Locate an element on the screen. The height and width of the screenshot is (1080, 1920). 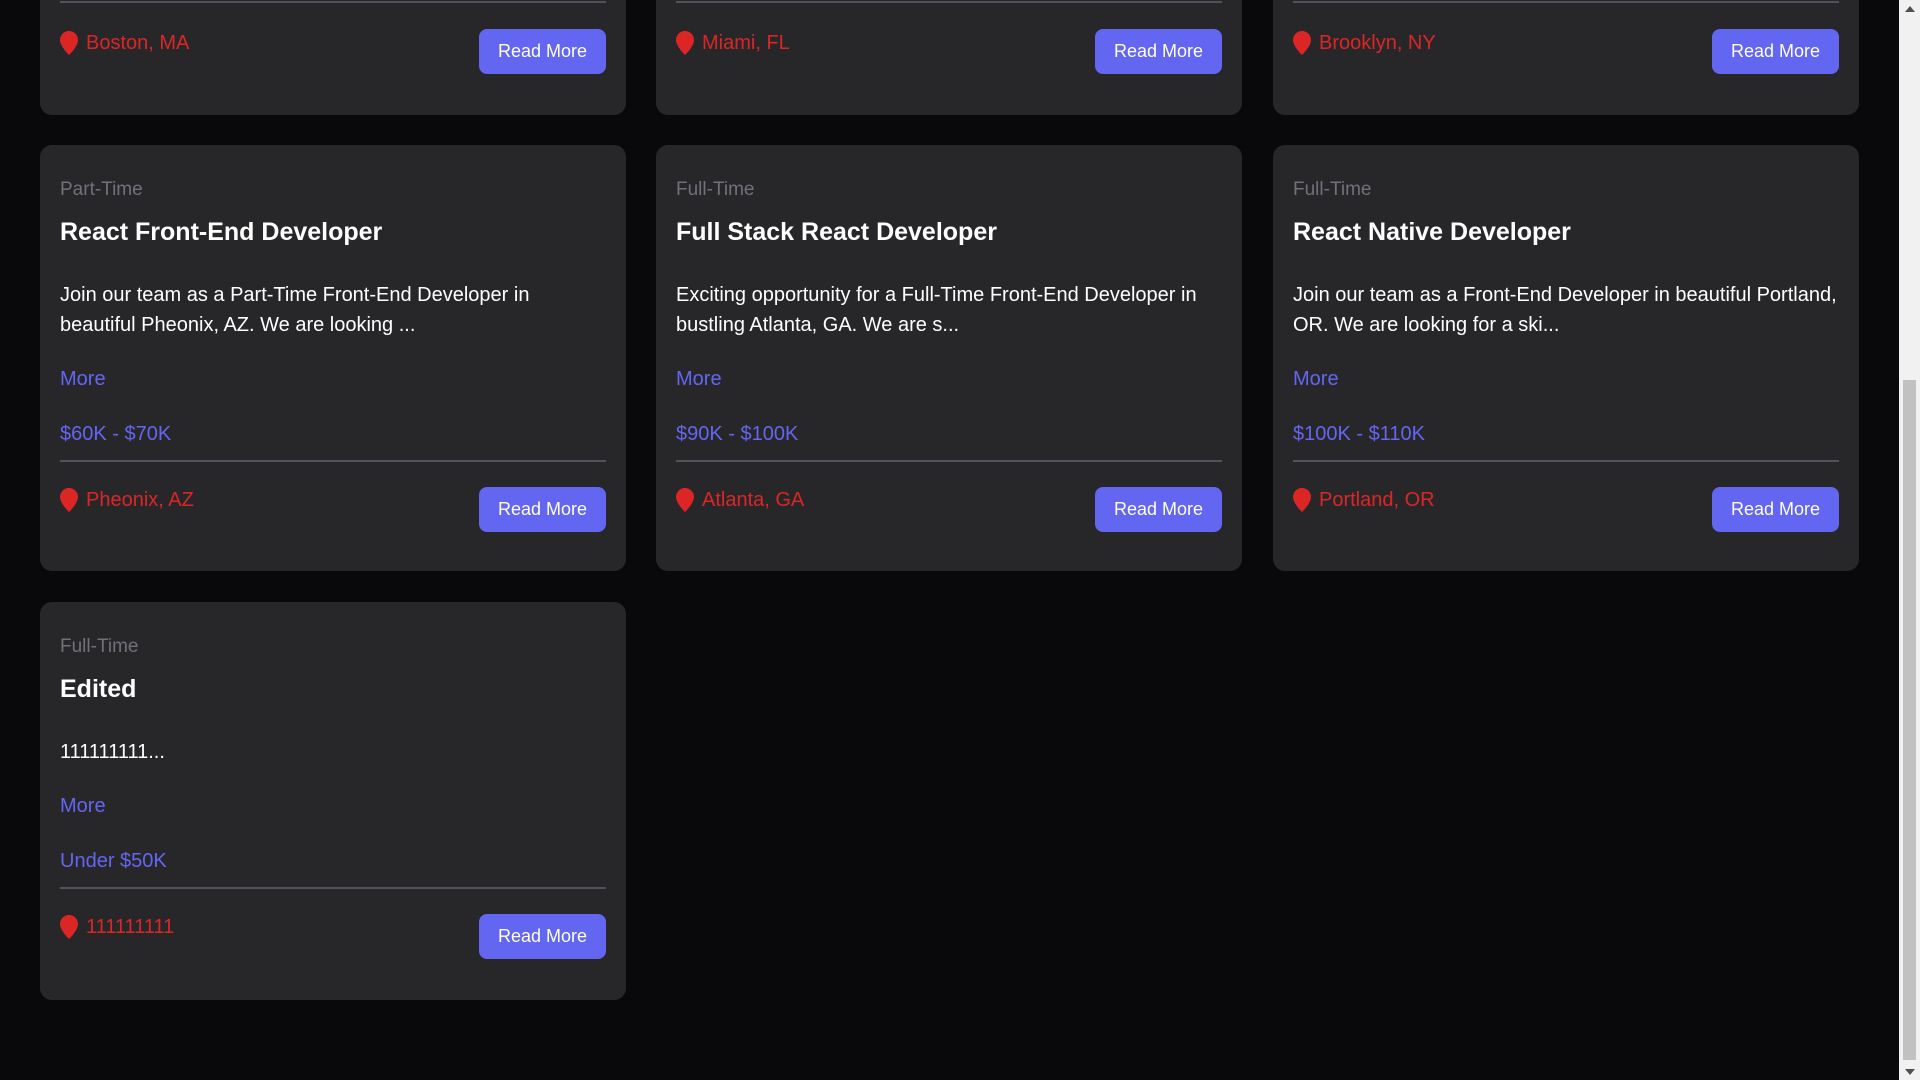
job-location-text: Atlanta, GA is located at coordinates (753, 500).